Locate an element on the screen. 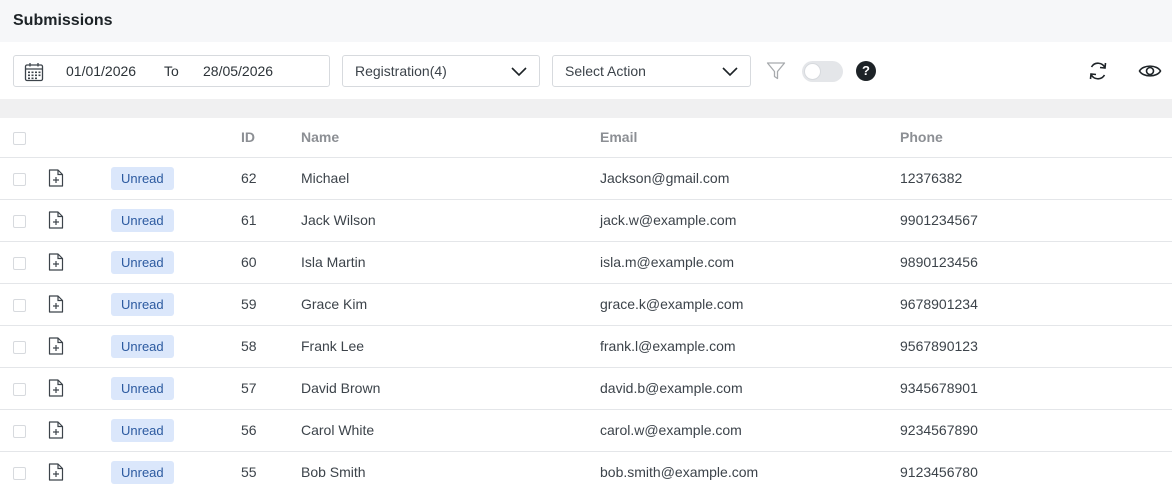 Image resolution: width=1172 pixels, height=493 pixels. date-range-picker: 01/01/2026 To 28/05/2026 is located at coordinates (171, 71).